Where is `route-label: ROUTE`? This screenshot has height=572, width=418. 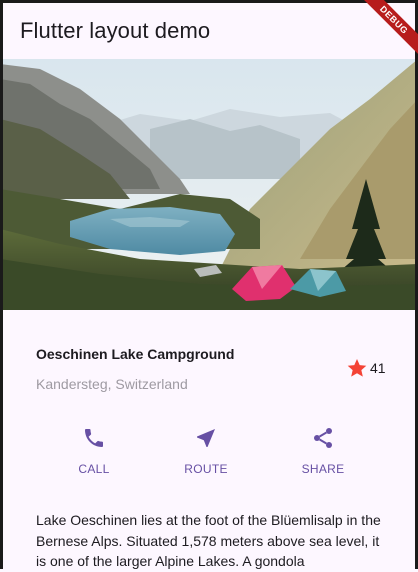
route-label: ROUTE is located at coordinates (206, 469).